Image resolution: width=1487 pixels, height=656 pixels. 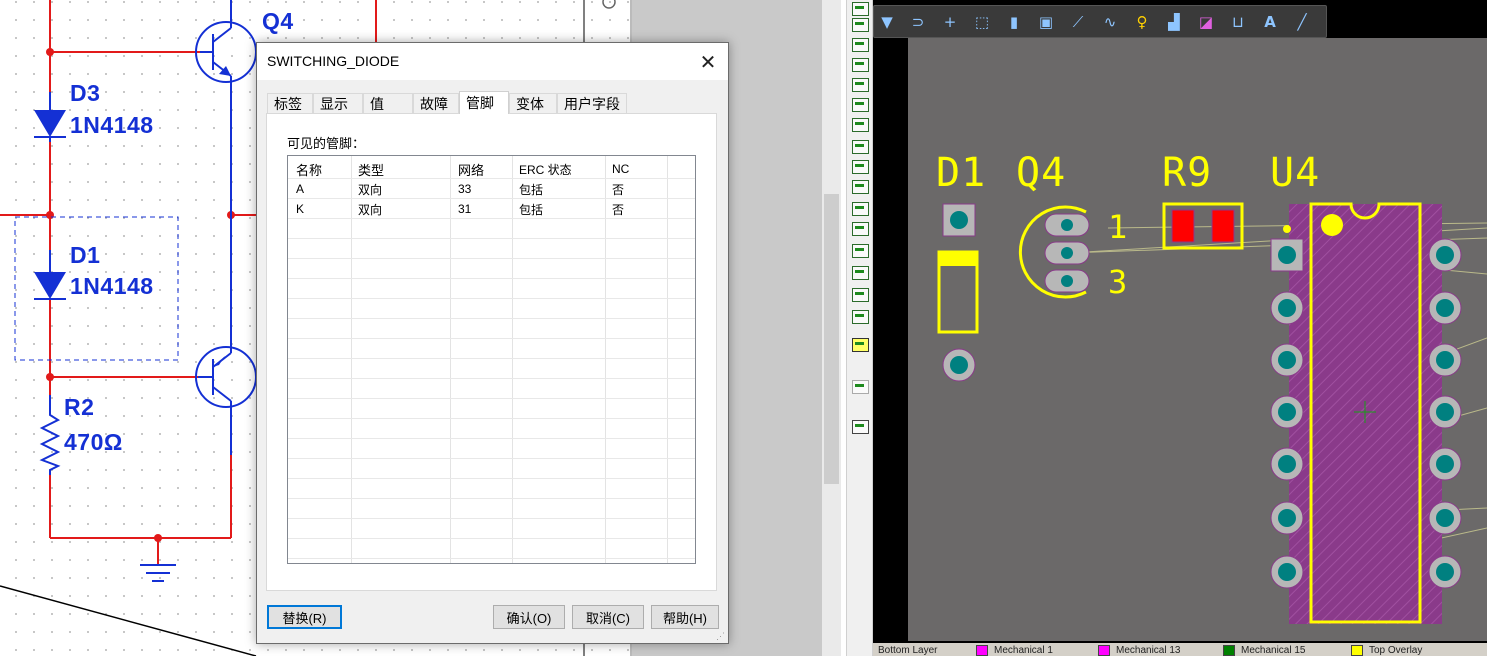 I want to click on tab-display: 显示, so click(x=338, y=103).